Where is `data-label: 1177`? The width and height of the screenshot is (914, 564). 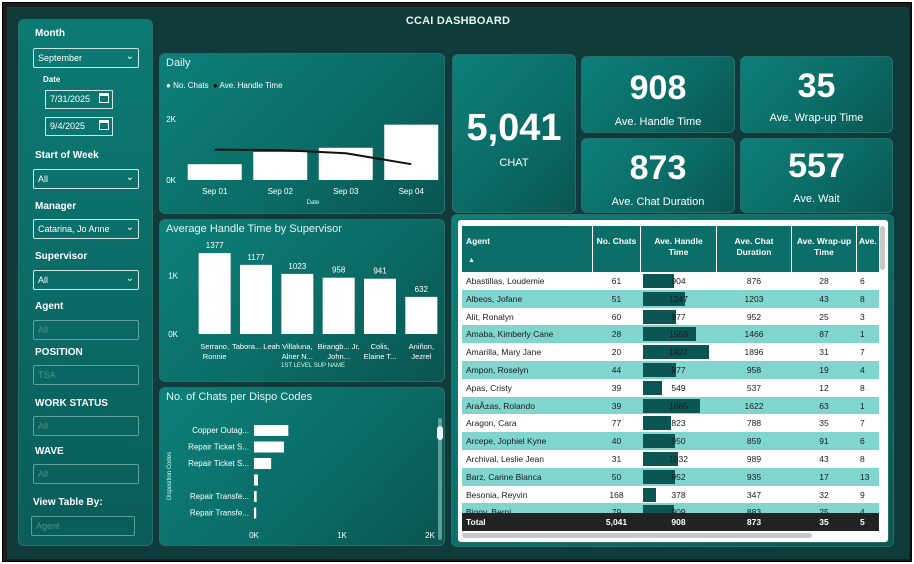 data-label: 1177 is located at coordinates (256, 257).